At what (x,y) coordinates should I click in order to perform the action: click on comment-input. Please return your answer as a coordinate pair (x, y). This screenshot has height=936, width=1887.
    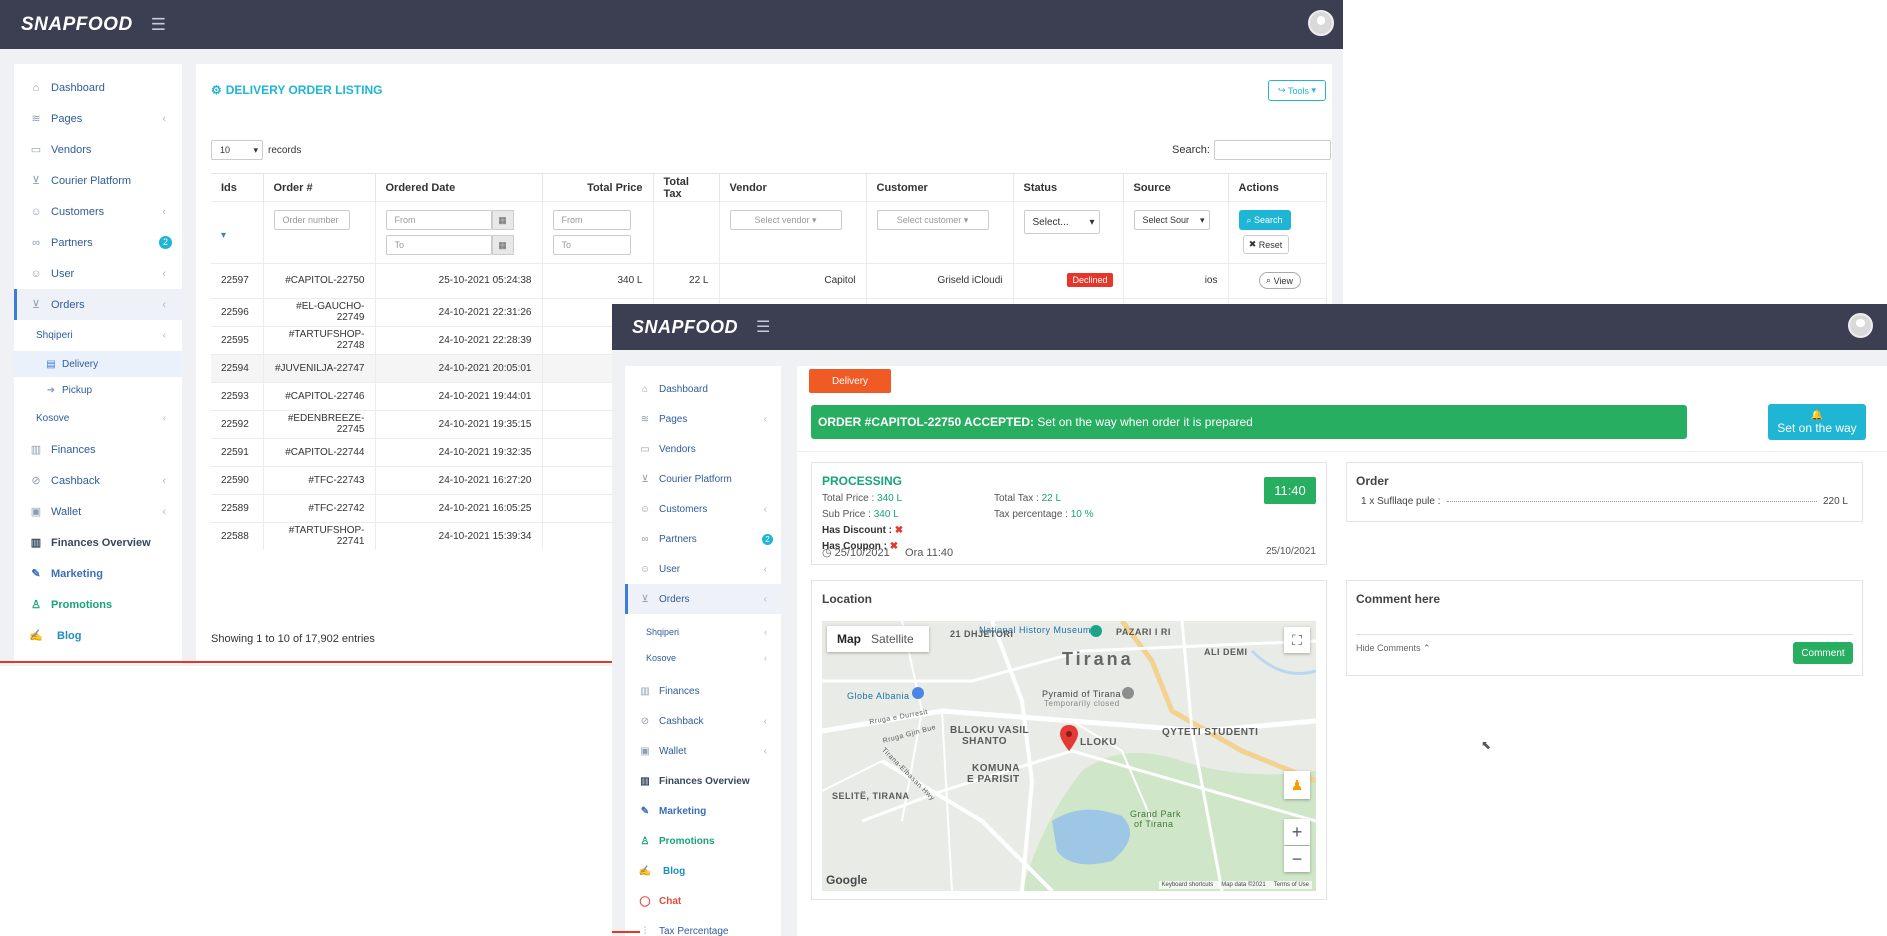
    Looking at the image, I should click on (1604, 625).